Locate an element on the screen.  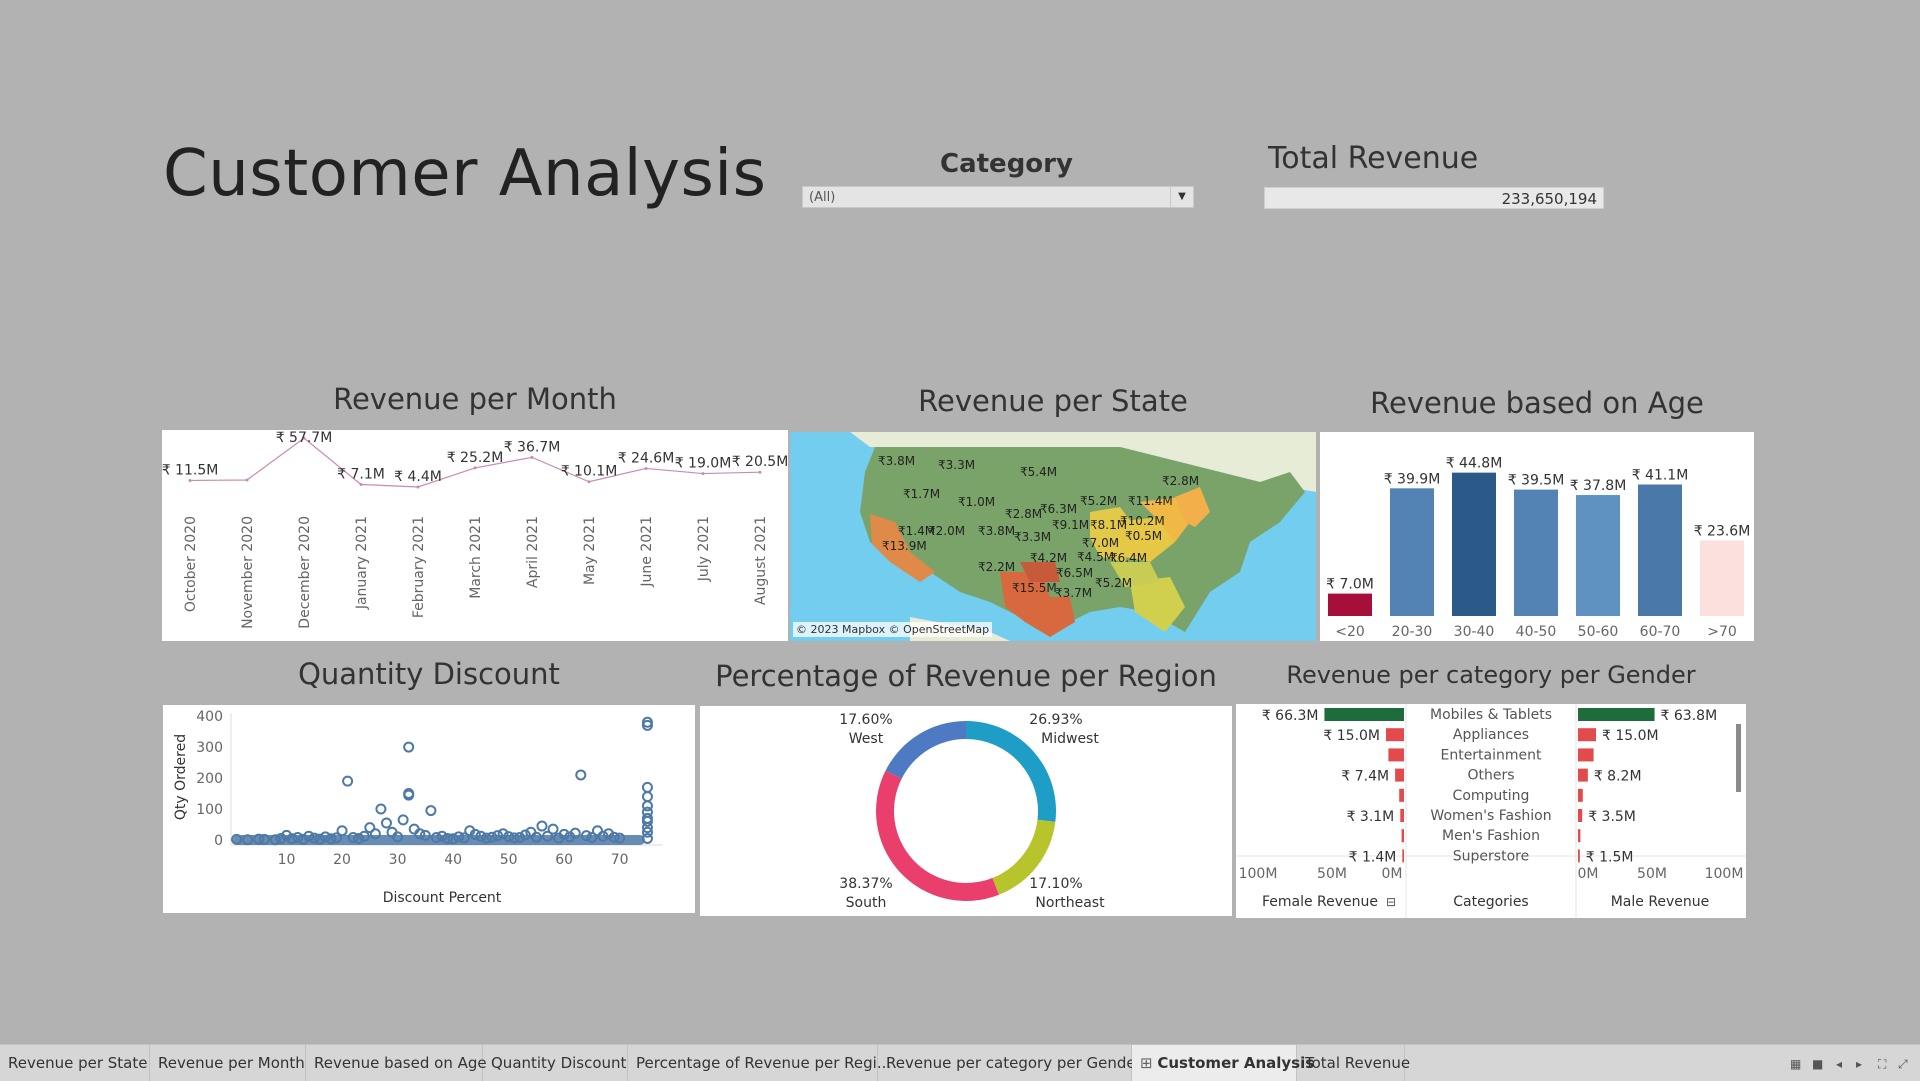
age-data-label: ₹ 44.8M is located at coordinates (1474, 464).